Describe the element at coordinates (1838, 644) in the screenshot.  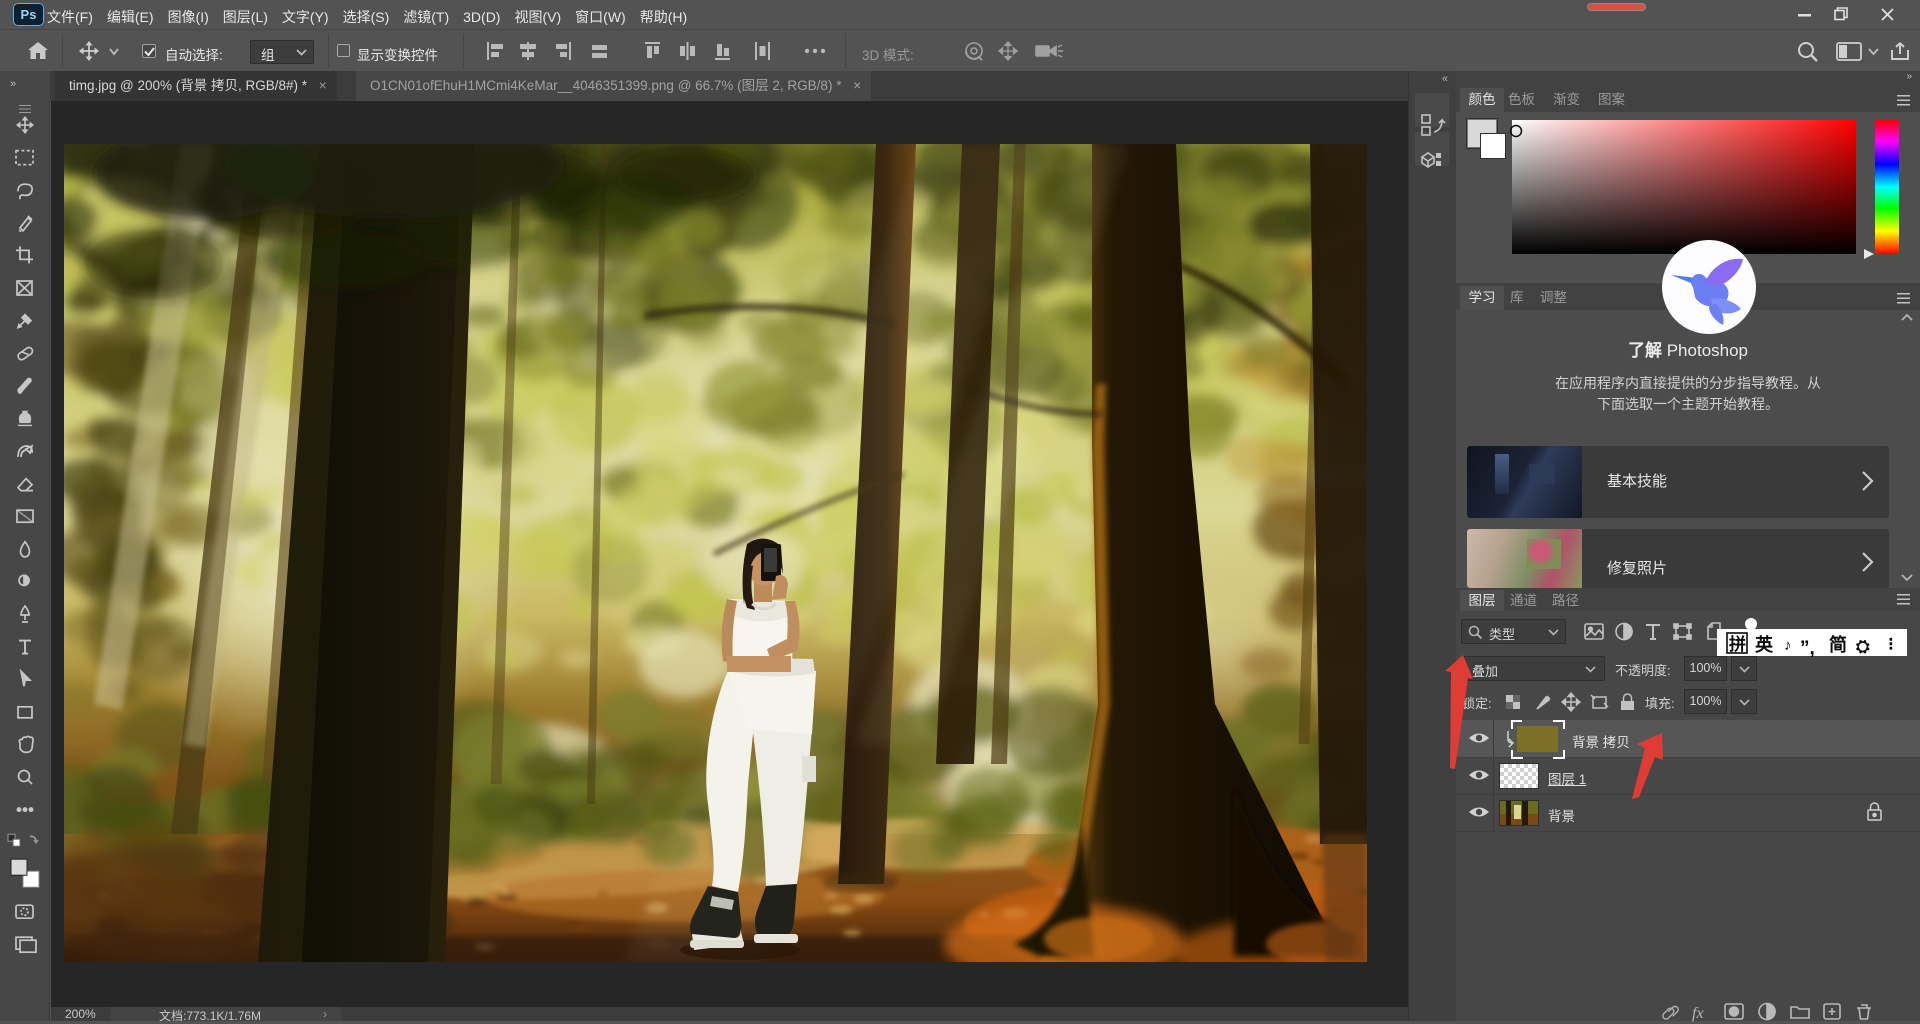
I see `svg-text: 简` at that location.